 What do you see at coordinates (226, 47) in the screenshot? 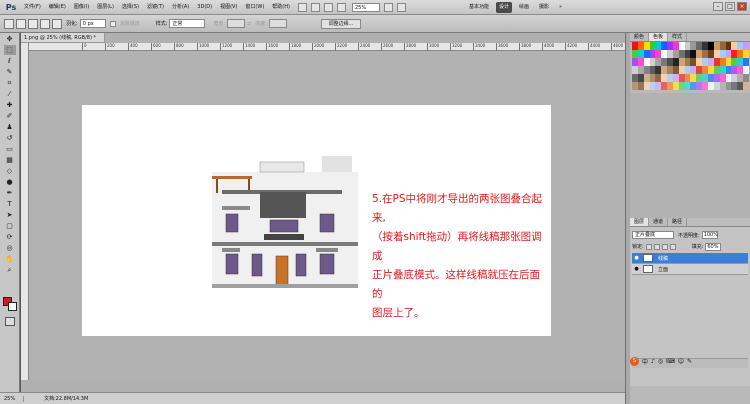
I see `ruler-tick-label: 1200` at bounding box center [226, 47].